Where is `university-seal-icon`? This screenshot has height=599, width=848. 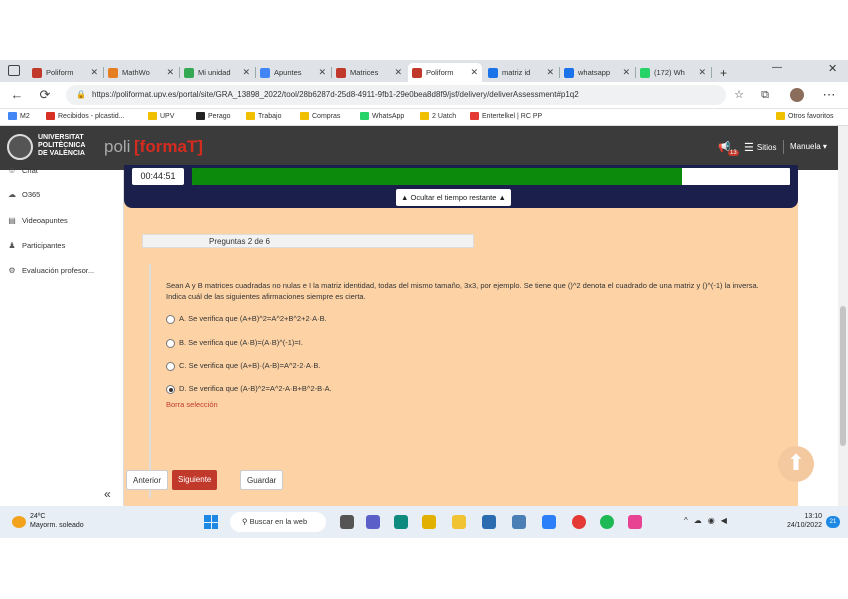 university-seal-icon is located at coordinates (20, 147).